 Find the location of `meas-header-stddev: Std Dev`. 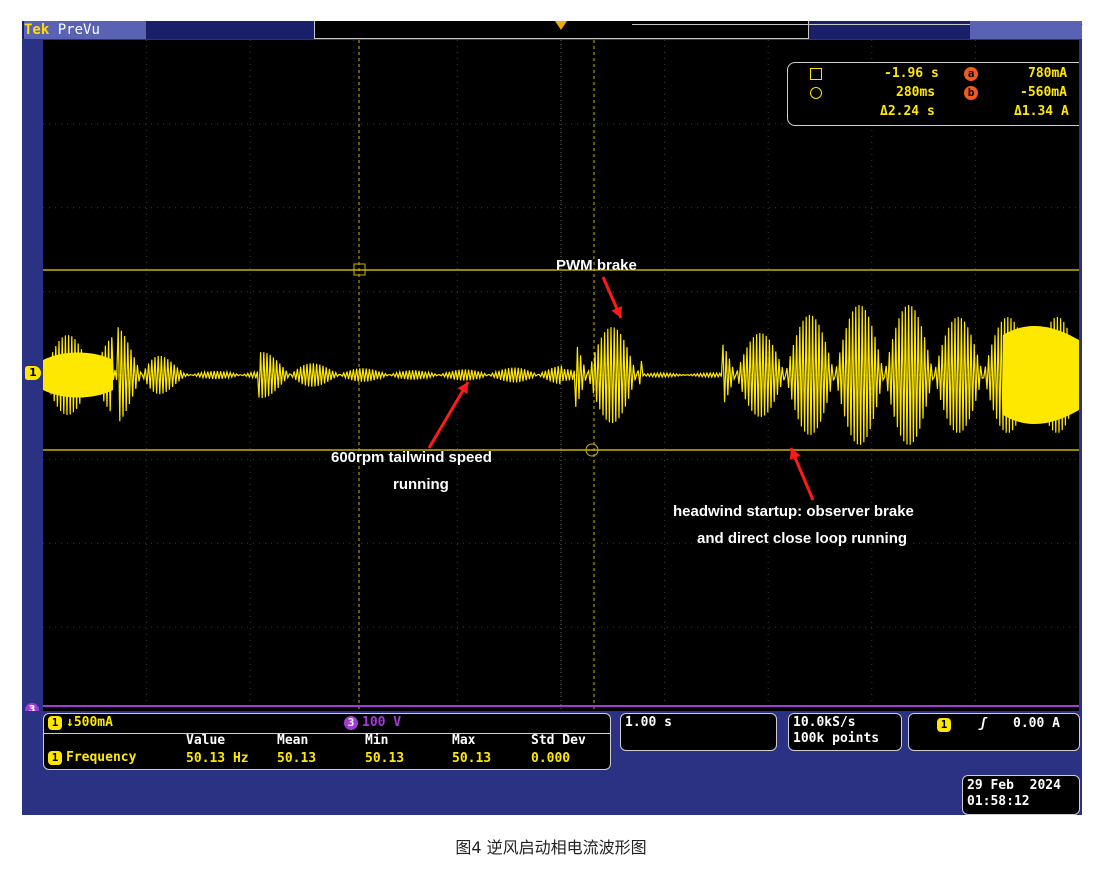

meas-header-stddev: Std Dev is located at coordinates (558, 740).